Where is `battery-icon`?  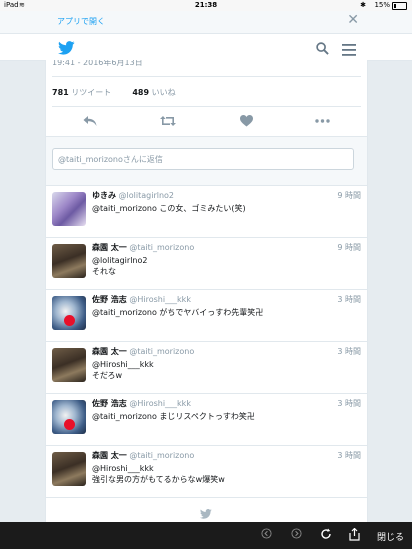
battery-icon is located at coordinates (399, 6).